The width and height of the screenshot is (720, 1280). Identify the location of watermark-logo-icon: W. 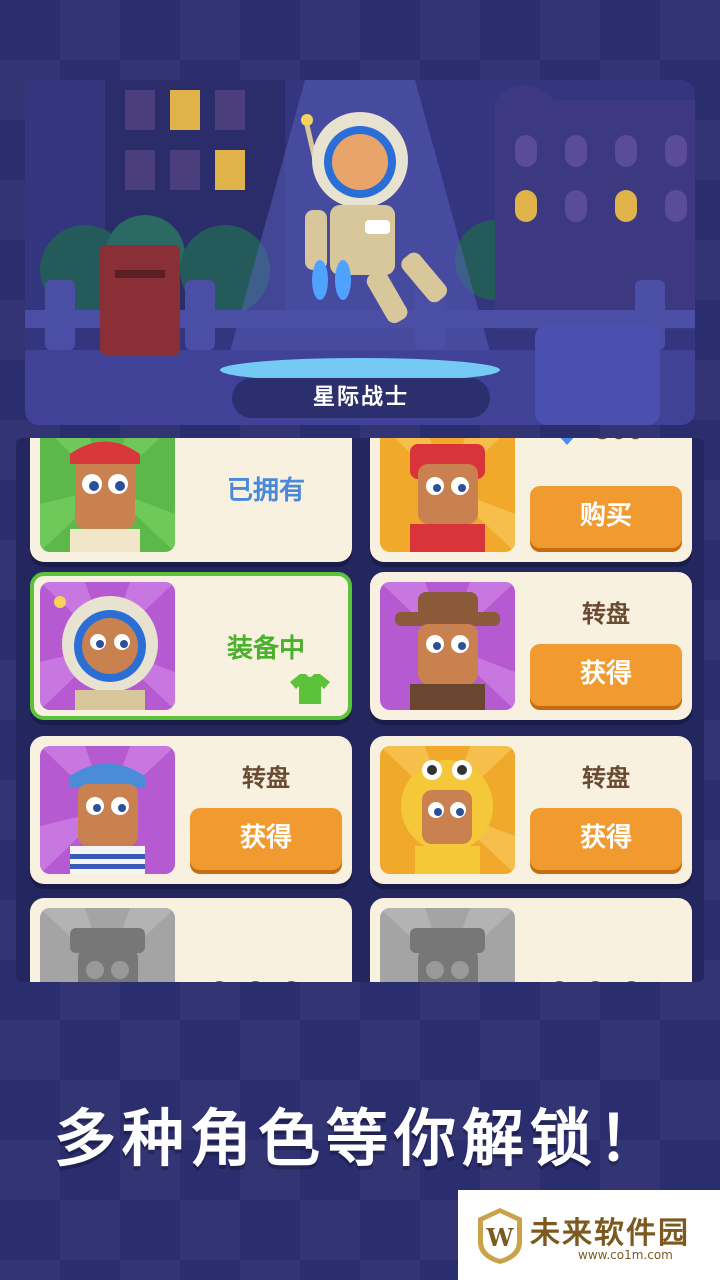
(500, 1236).